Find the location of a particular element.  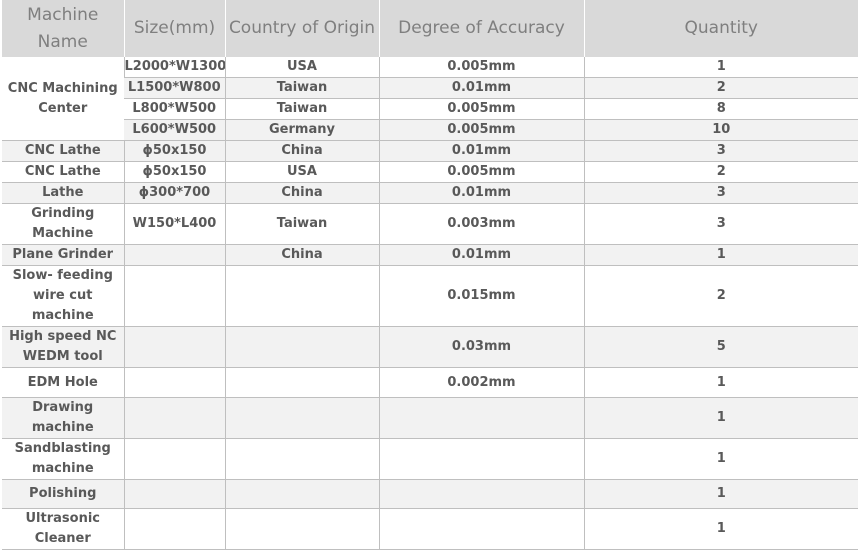

header-size: Size(mm) is located at coordinates (174, 28).